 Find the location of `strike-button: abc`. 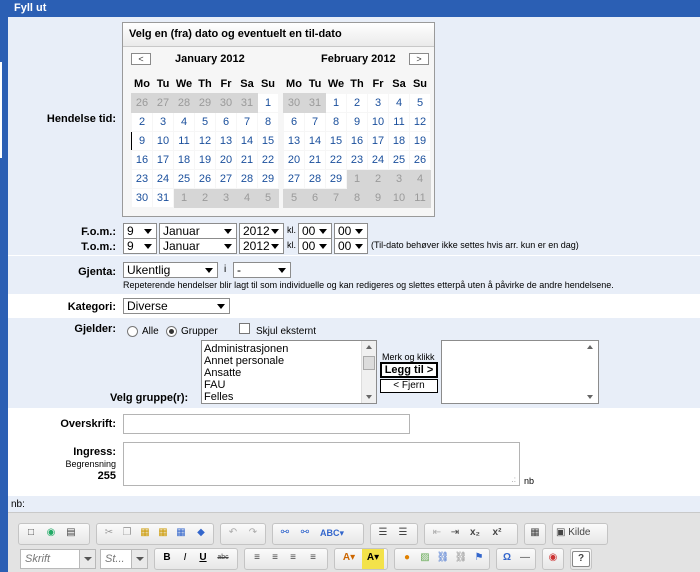

strike-button: abc is located at coordinates (223, 559).